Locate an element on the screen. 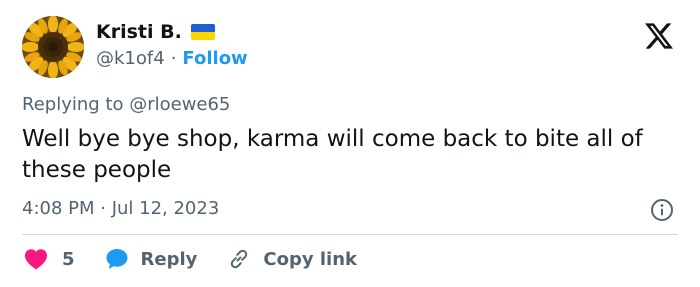 This screenshot has height=287, width=700. author-handle: @k1of4 is located at coordinates (130, 59).